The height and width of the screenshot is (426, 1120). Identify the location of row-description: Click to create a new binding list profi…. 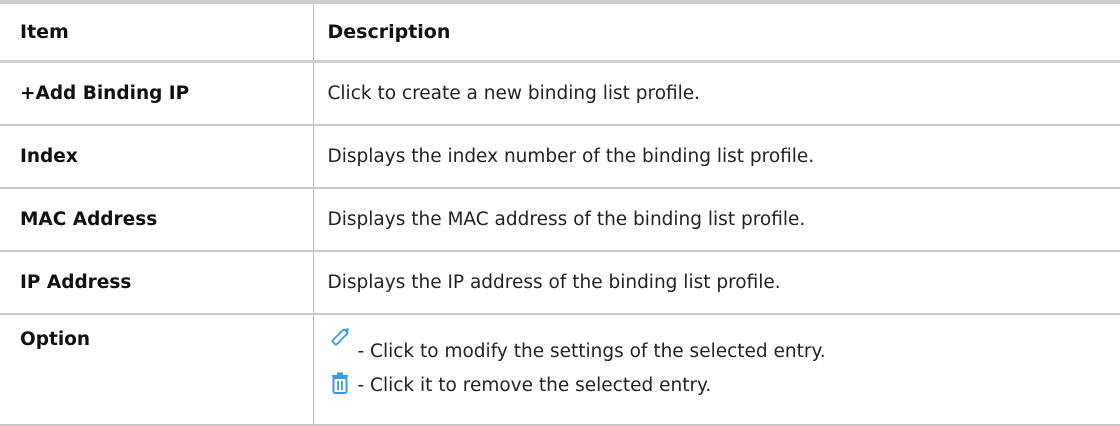
(716, 94).